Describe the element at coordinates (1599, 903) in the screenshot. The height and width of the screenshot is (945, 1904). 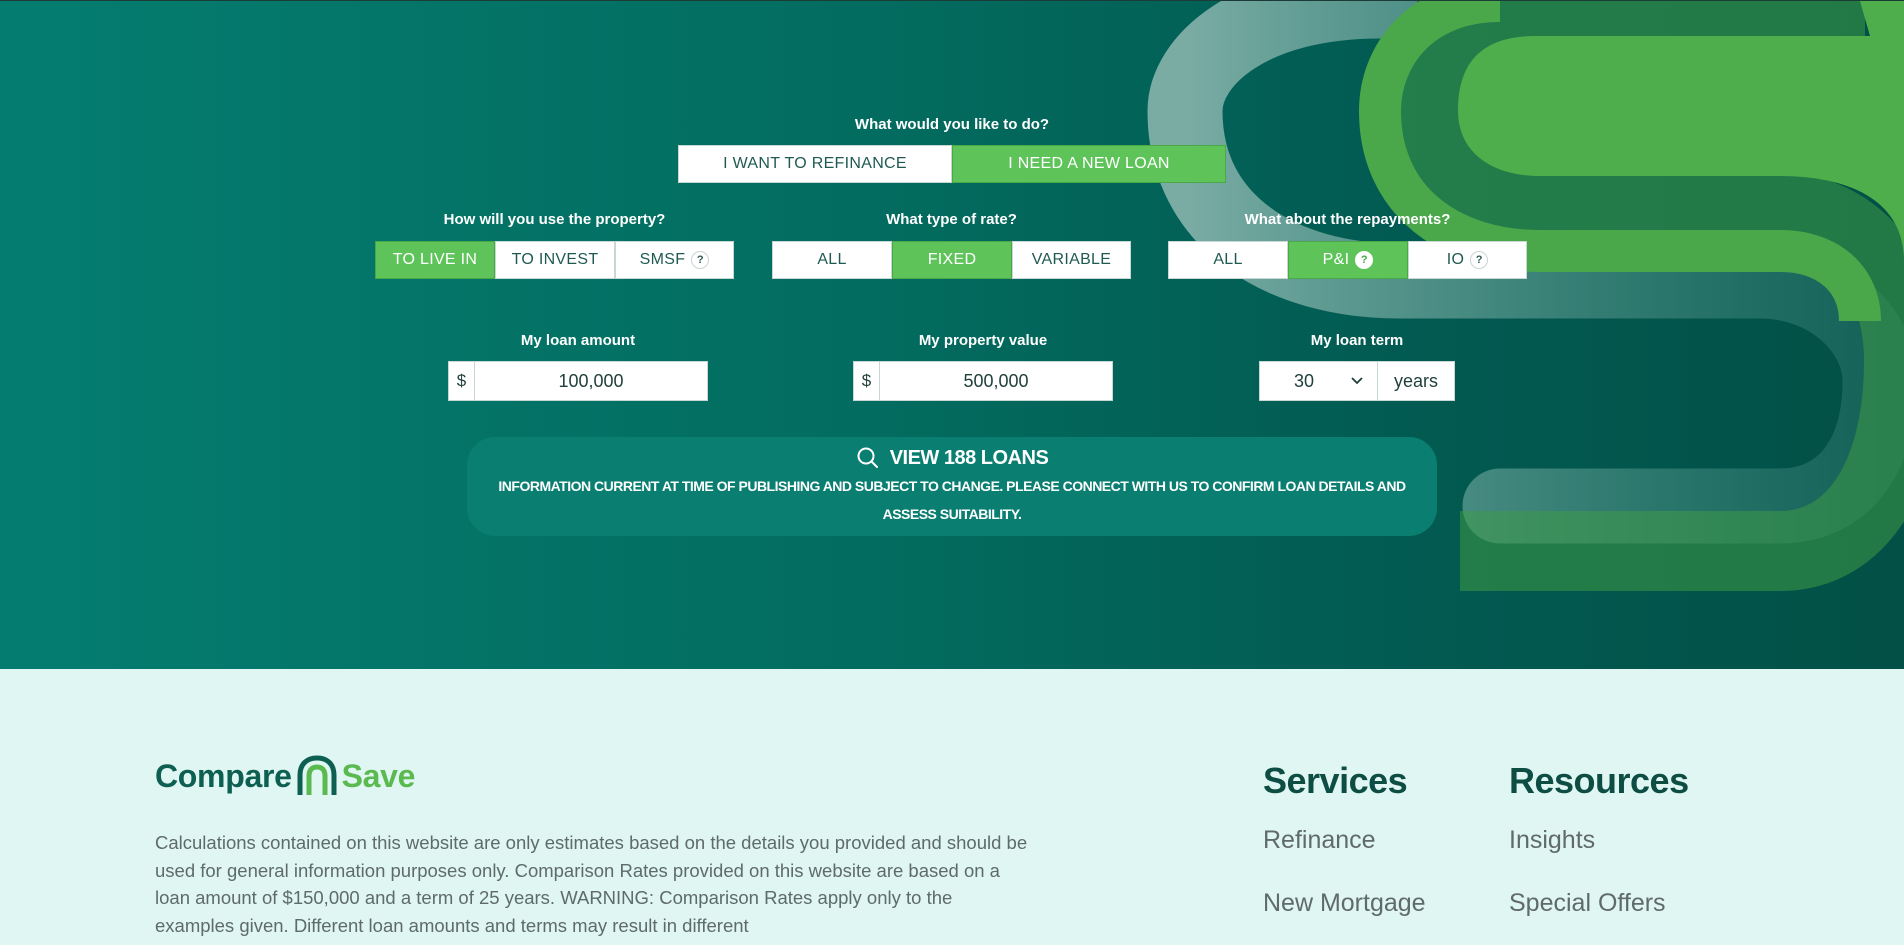
I see `special-offers-link: Special Offers` at that location.